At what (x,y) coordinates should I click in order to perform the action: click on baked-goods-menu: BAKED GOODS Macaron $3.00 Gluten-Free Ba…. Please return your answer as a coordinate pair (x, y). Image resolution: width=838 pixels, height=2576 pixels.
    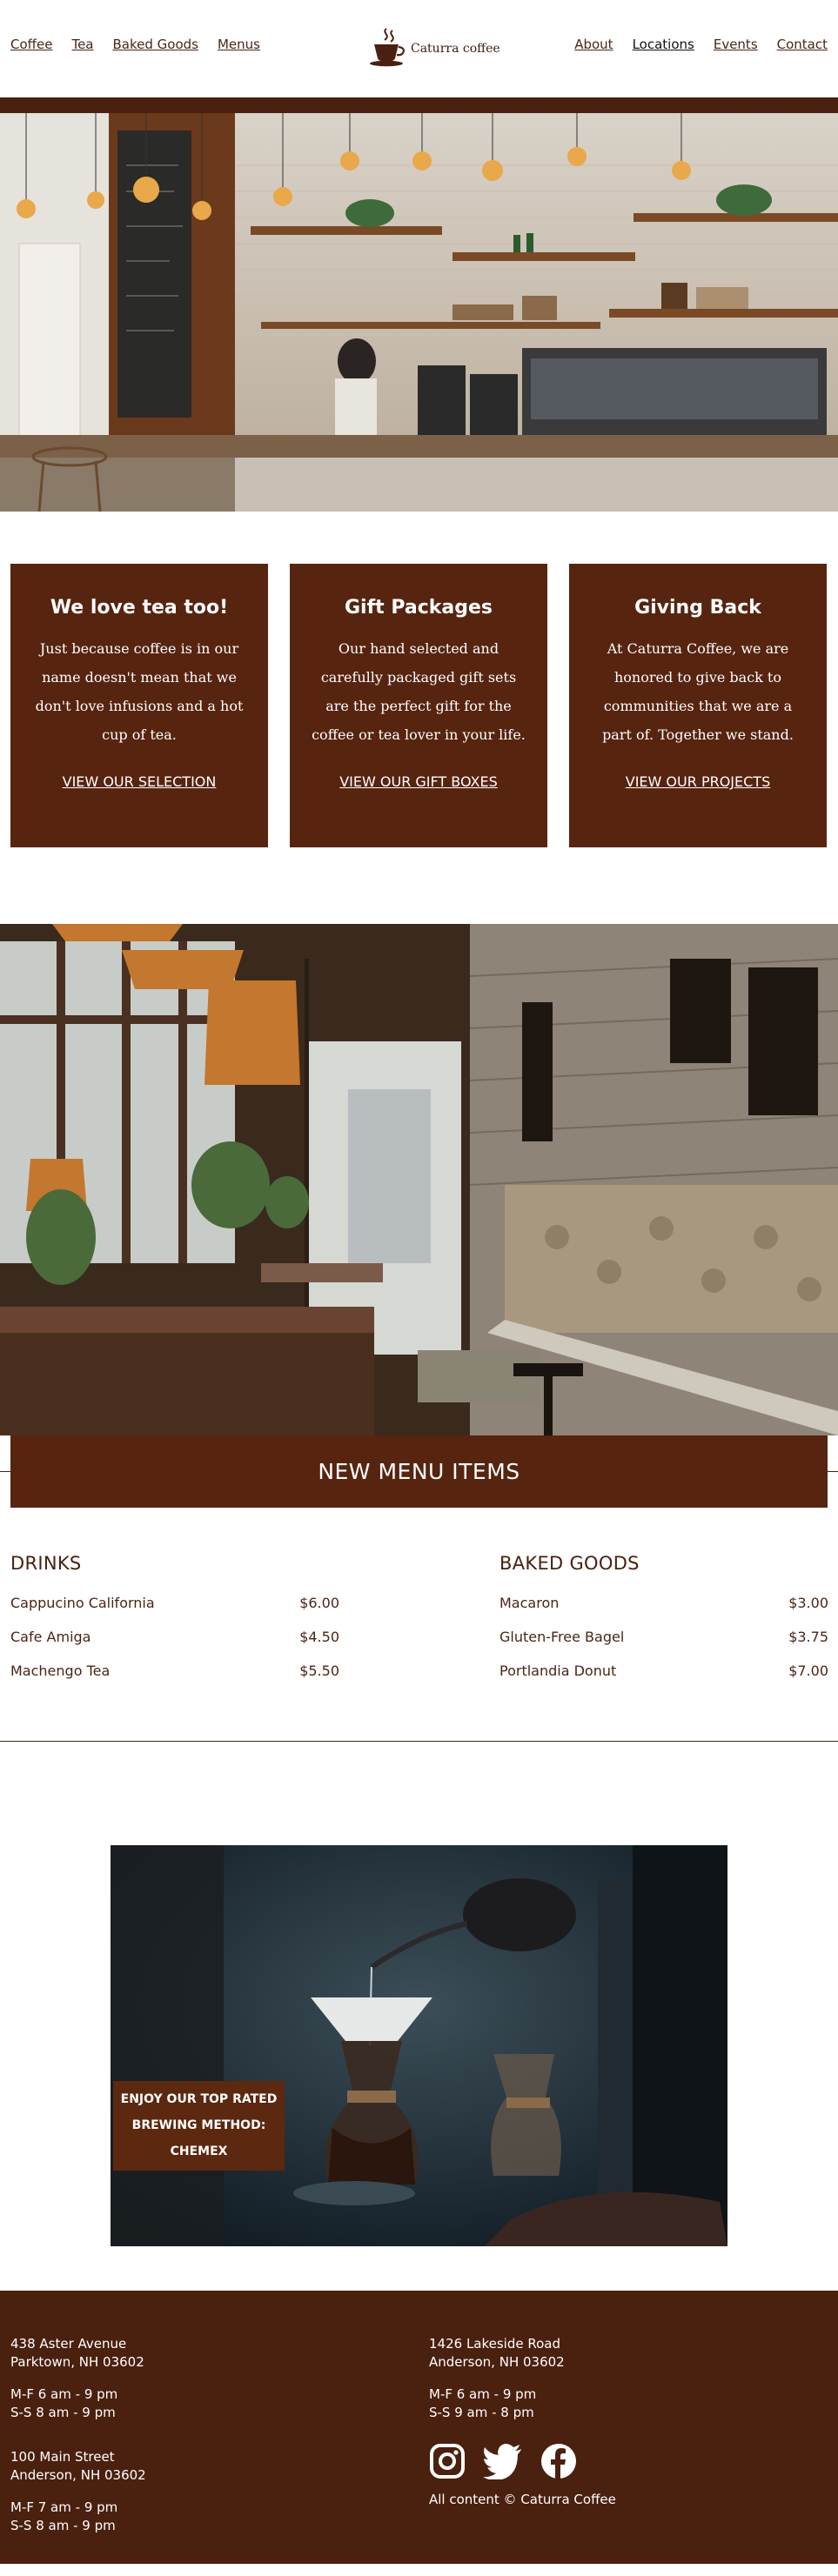
    Looking at the image, I should click on (663, 1620).